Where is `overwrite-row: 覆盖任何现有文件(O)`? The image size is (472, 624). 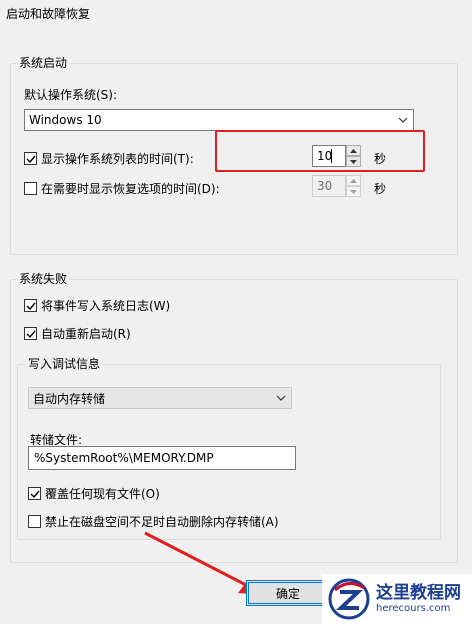 overwrite-row: 覆盖任何现有文件(O) is located at coordinates (94, 493).